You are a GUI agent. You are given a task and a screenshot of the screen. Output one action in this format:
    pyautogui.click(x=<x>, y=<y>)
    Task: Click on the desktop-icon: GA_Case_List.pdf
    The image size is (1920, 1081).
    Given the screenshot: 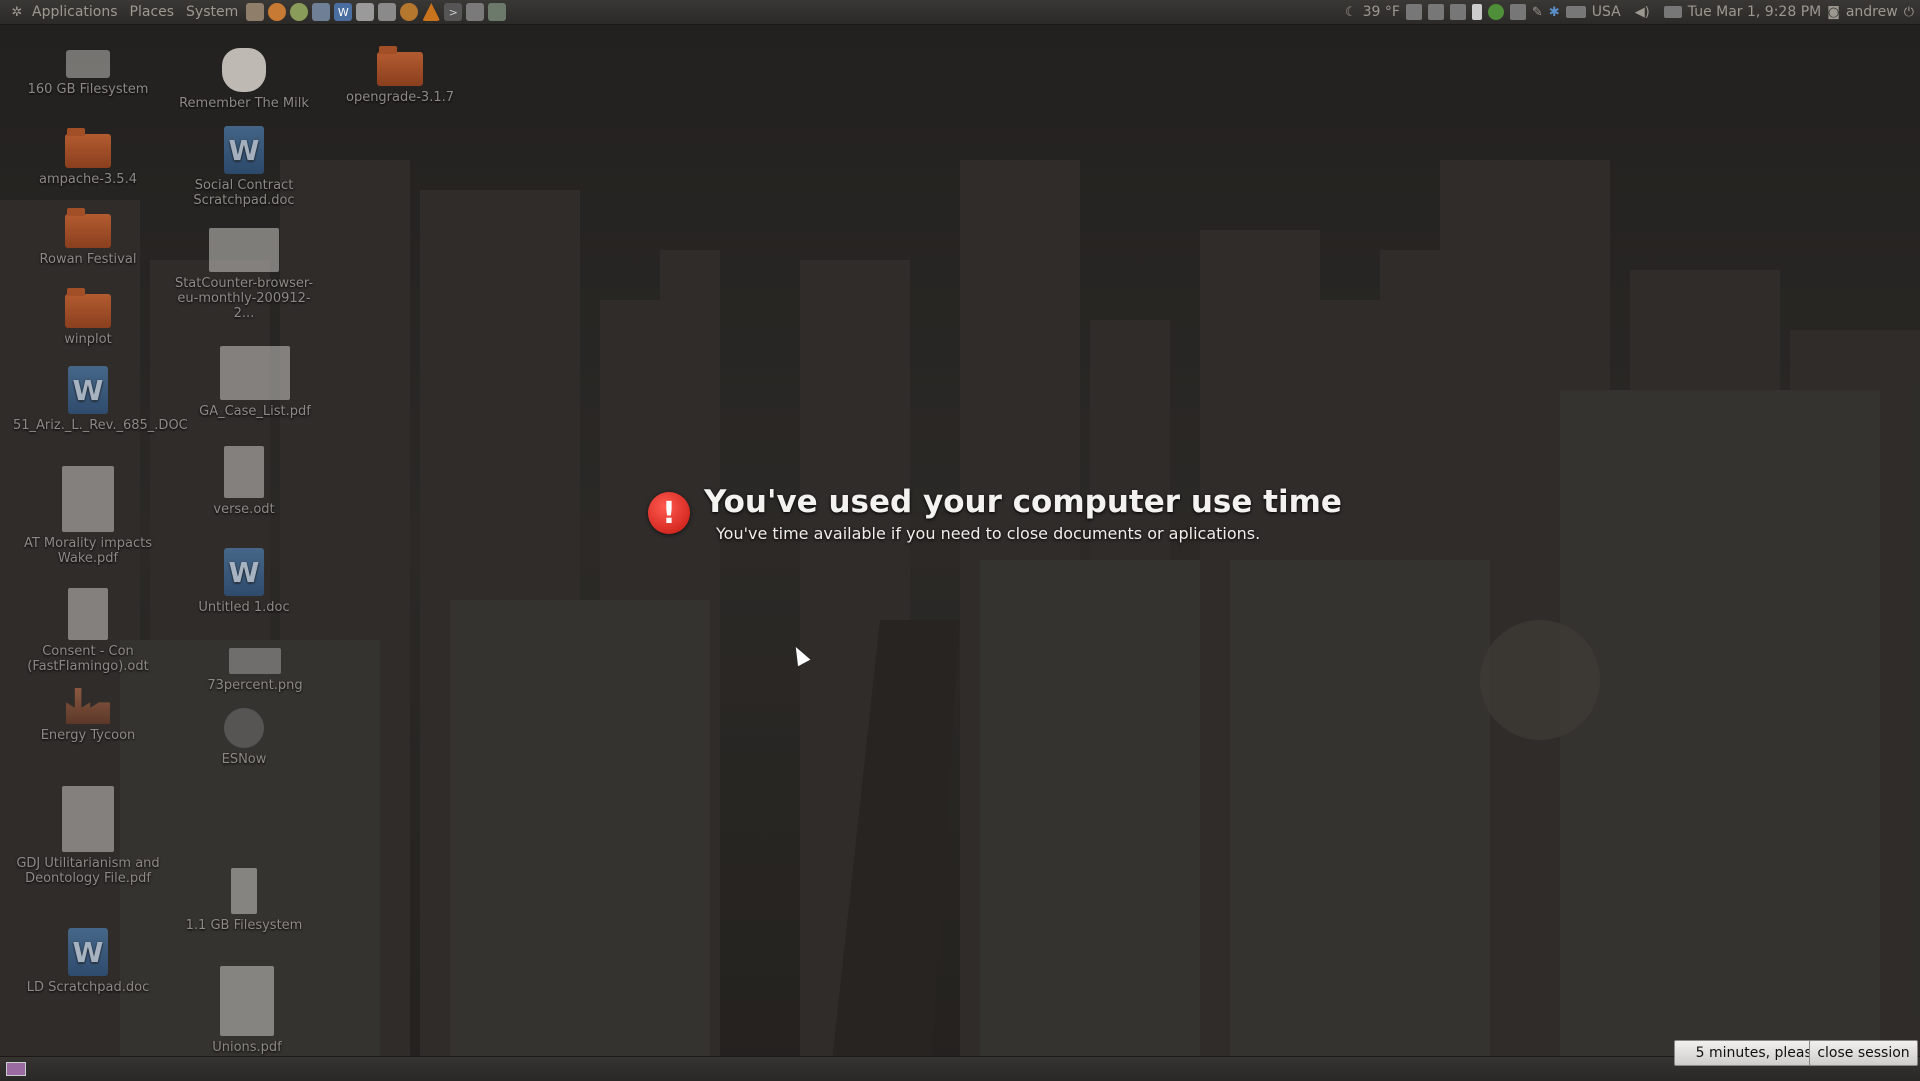 What is the action you would take?
    pyautogui.click(x=255, y=382)
    